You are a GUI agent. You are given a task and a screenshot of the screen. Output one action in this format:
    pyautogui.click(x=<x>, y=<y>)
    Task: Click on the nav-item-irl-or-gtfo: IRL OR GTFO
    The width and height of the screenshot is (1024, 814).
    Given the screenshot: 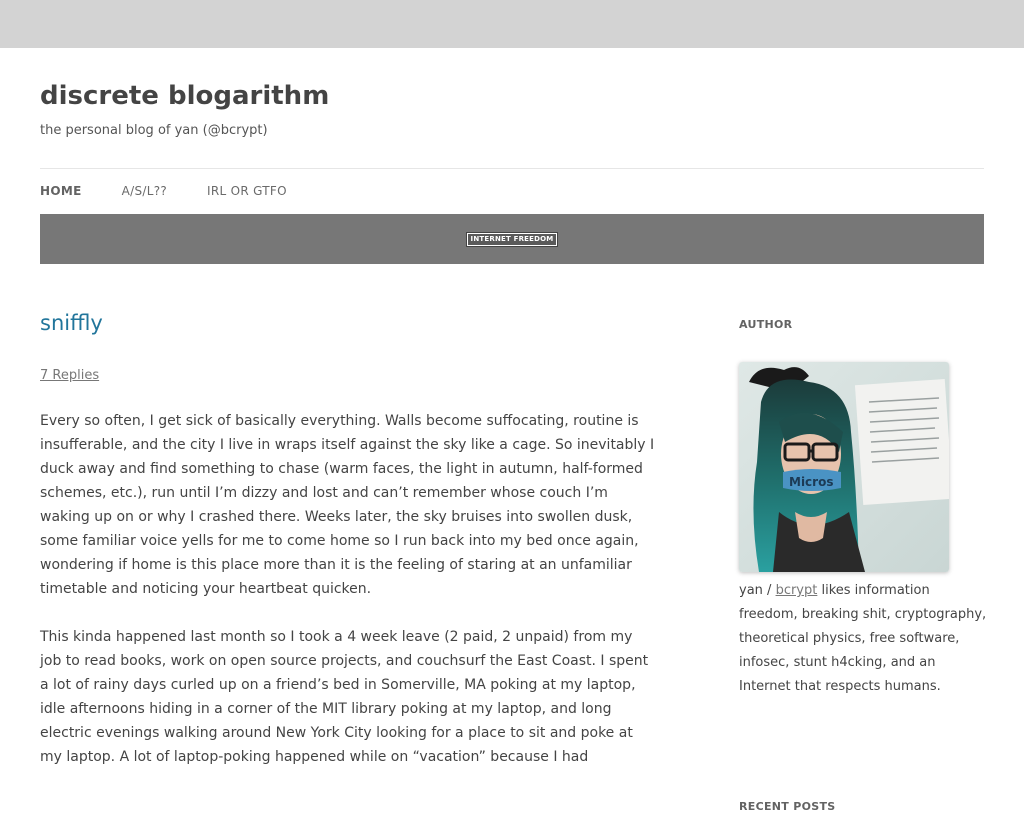 What is the action you would take?
    pyautogui.click(x=247, y=191)
    